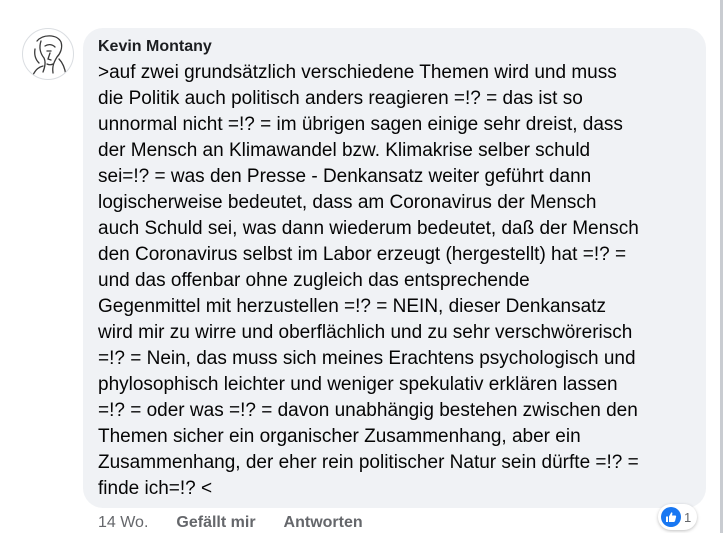  I want to click on like-button: Gefällt mir, so click(215, 523).